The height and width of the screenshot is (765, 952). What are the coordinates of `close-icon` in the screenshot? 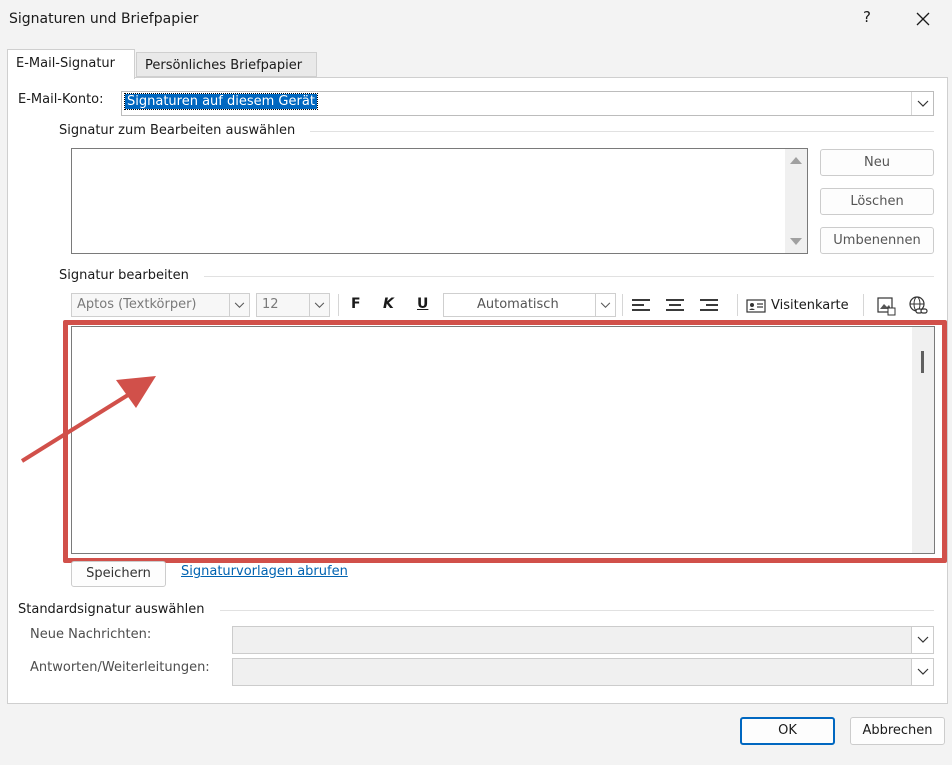 It's located at (923, 19).